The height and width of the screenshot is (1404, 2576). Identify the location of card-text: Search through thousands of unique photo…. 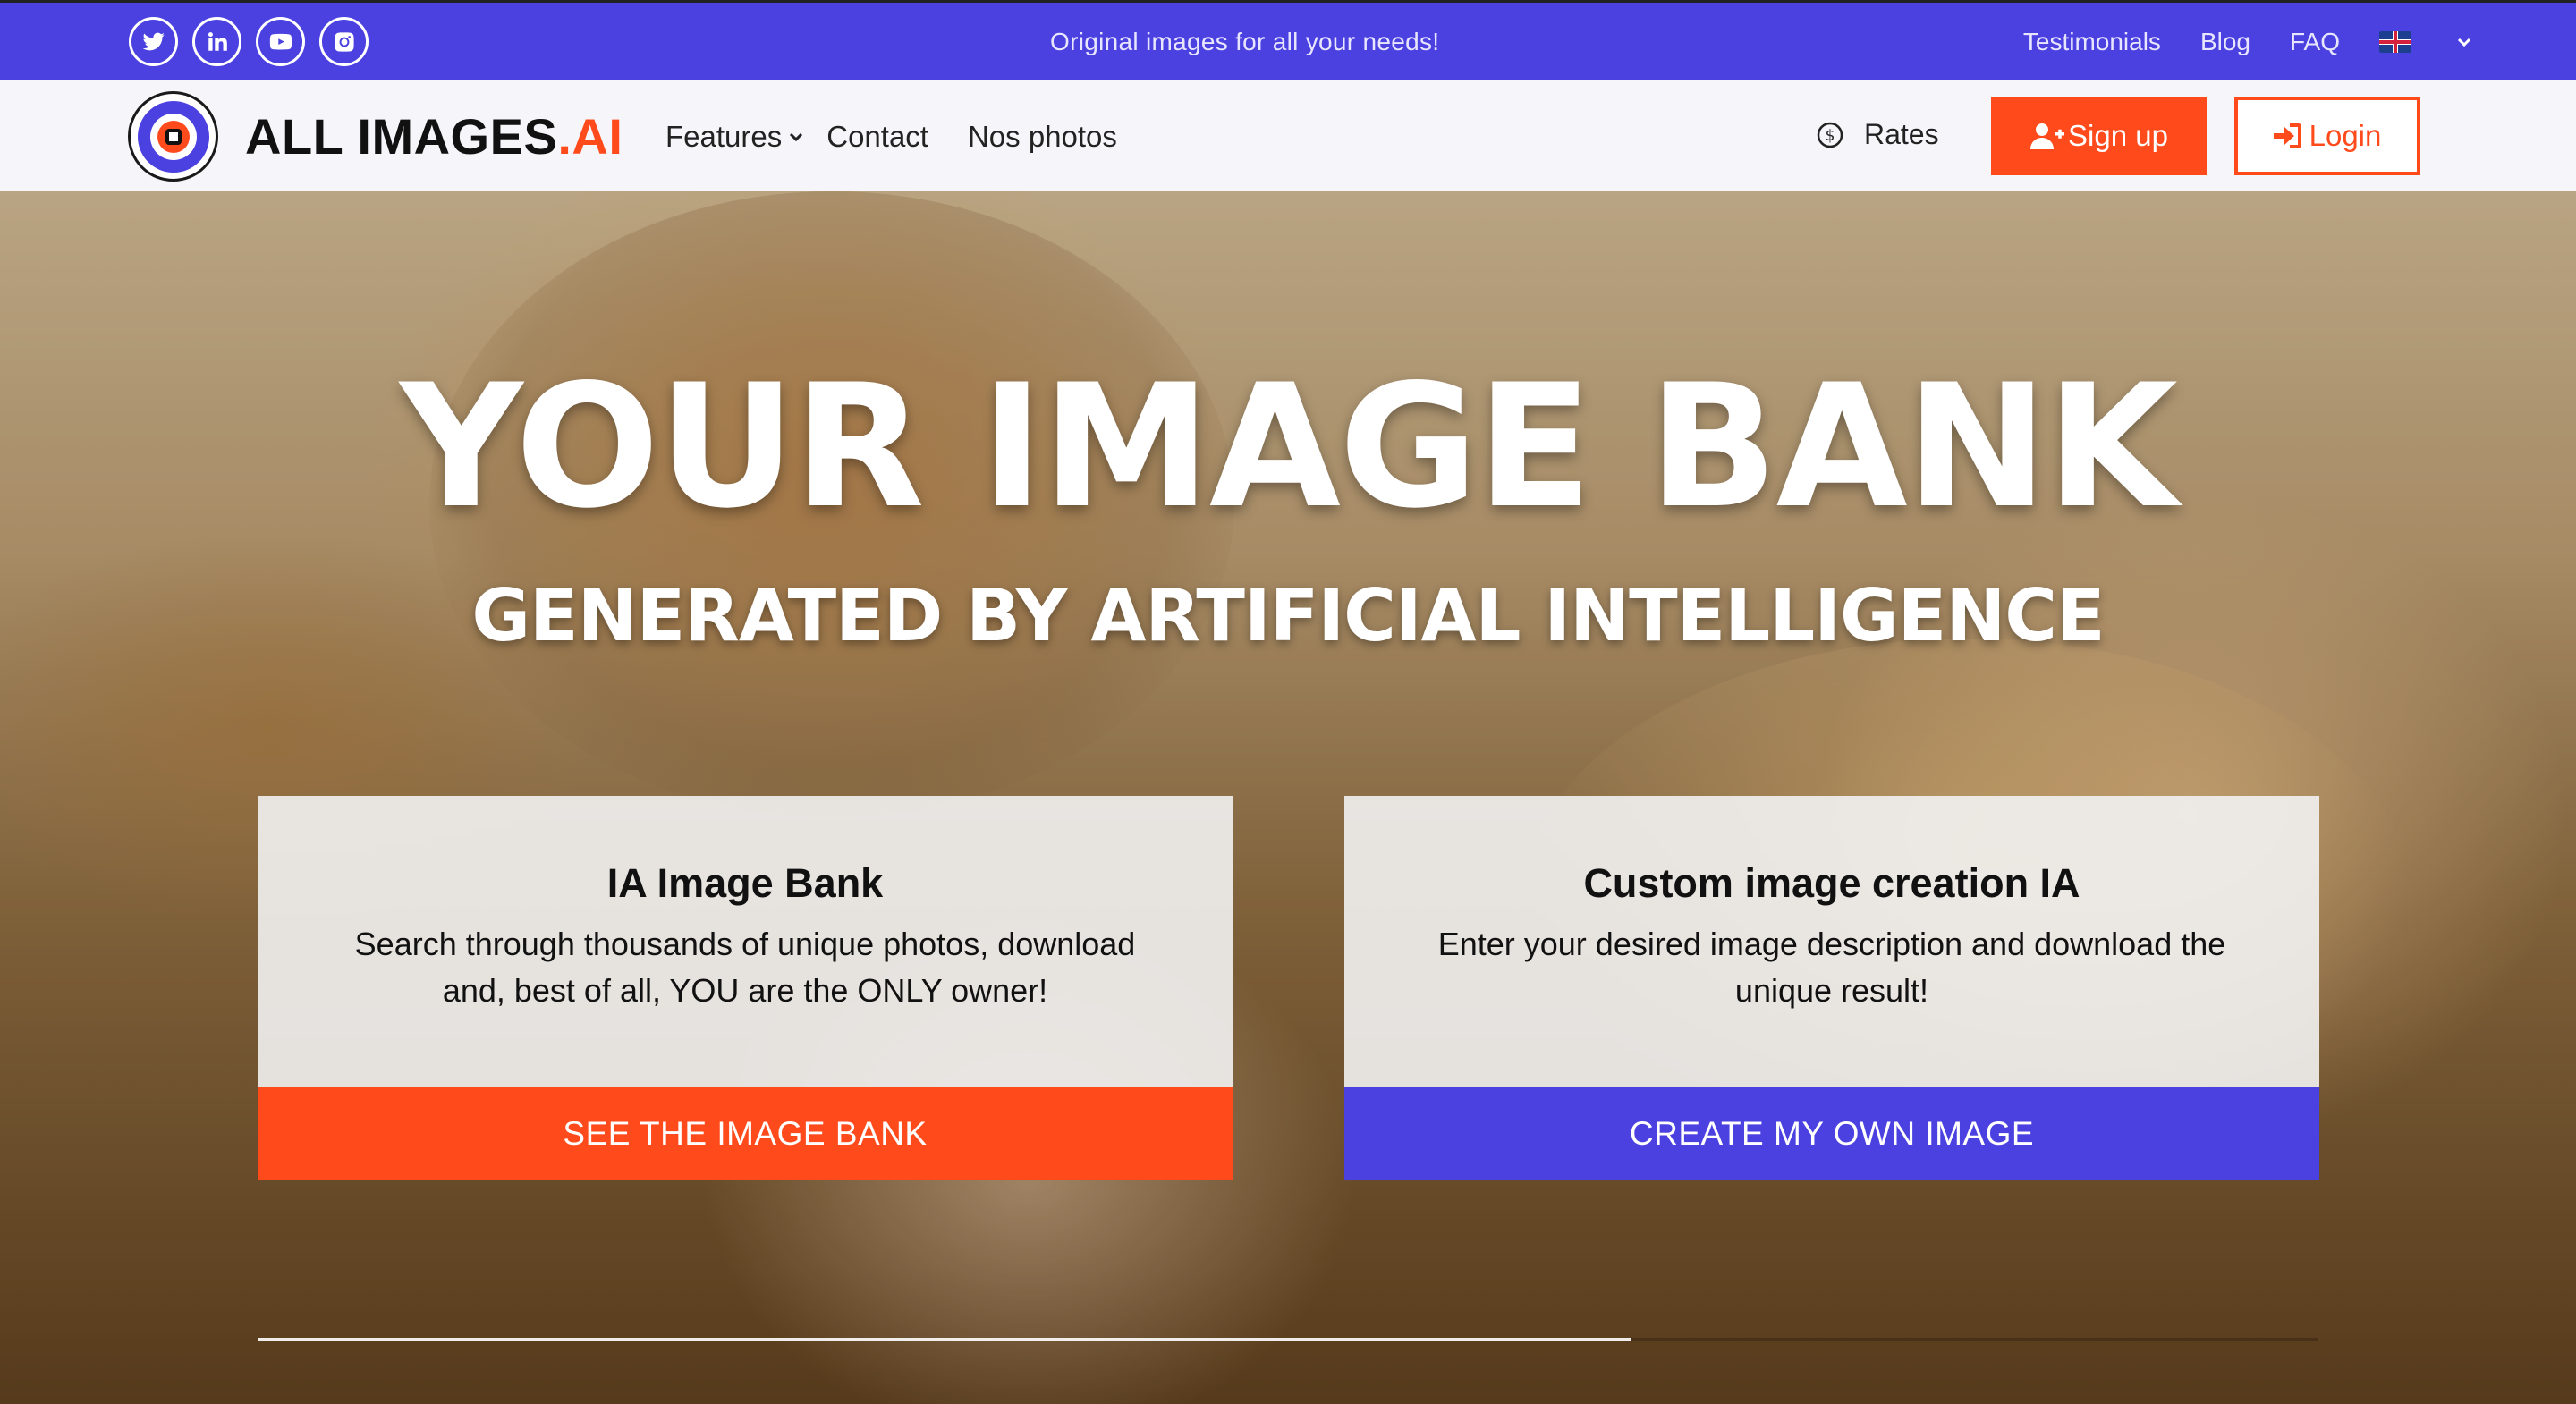
(745, 967).